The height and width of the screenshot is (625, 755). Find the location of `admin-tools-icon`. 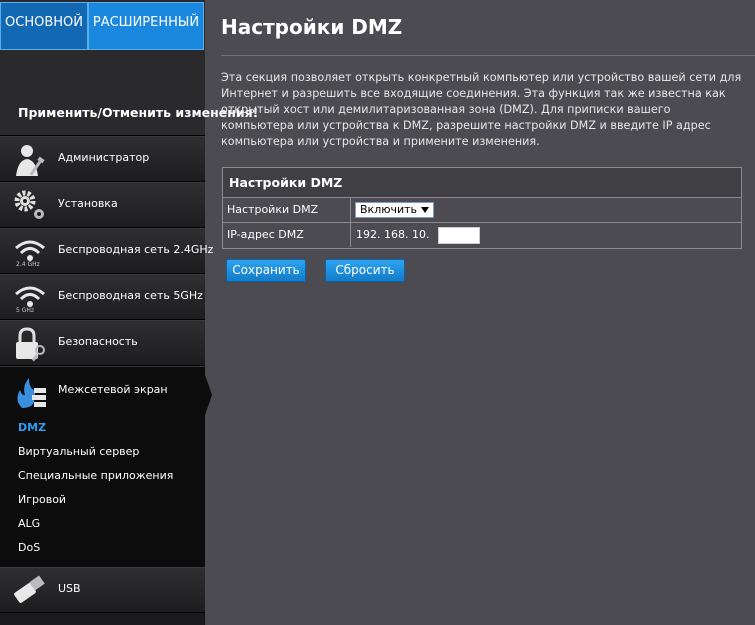

admin-tools-icon is located at coordinates (30, 160).